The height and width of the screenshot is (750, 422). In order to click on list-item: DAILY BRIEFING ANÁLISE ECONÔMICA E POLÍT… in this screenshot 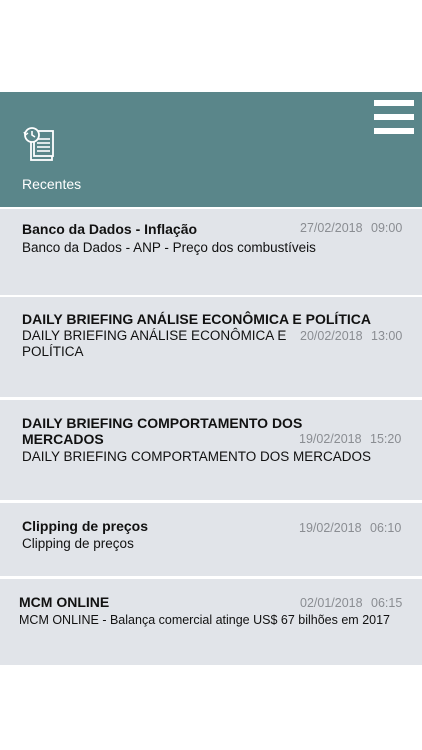, I will do `click(211, 347)`.